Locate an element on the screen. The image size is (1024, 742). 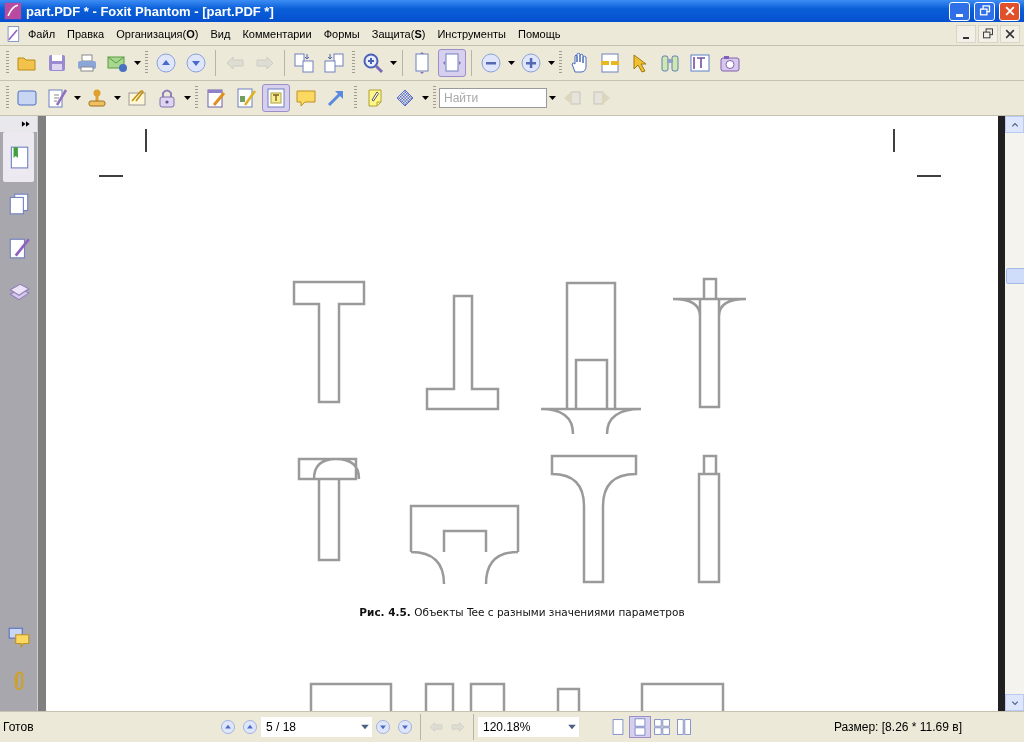
status-text: Готов is located at coordinates (18, 727).